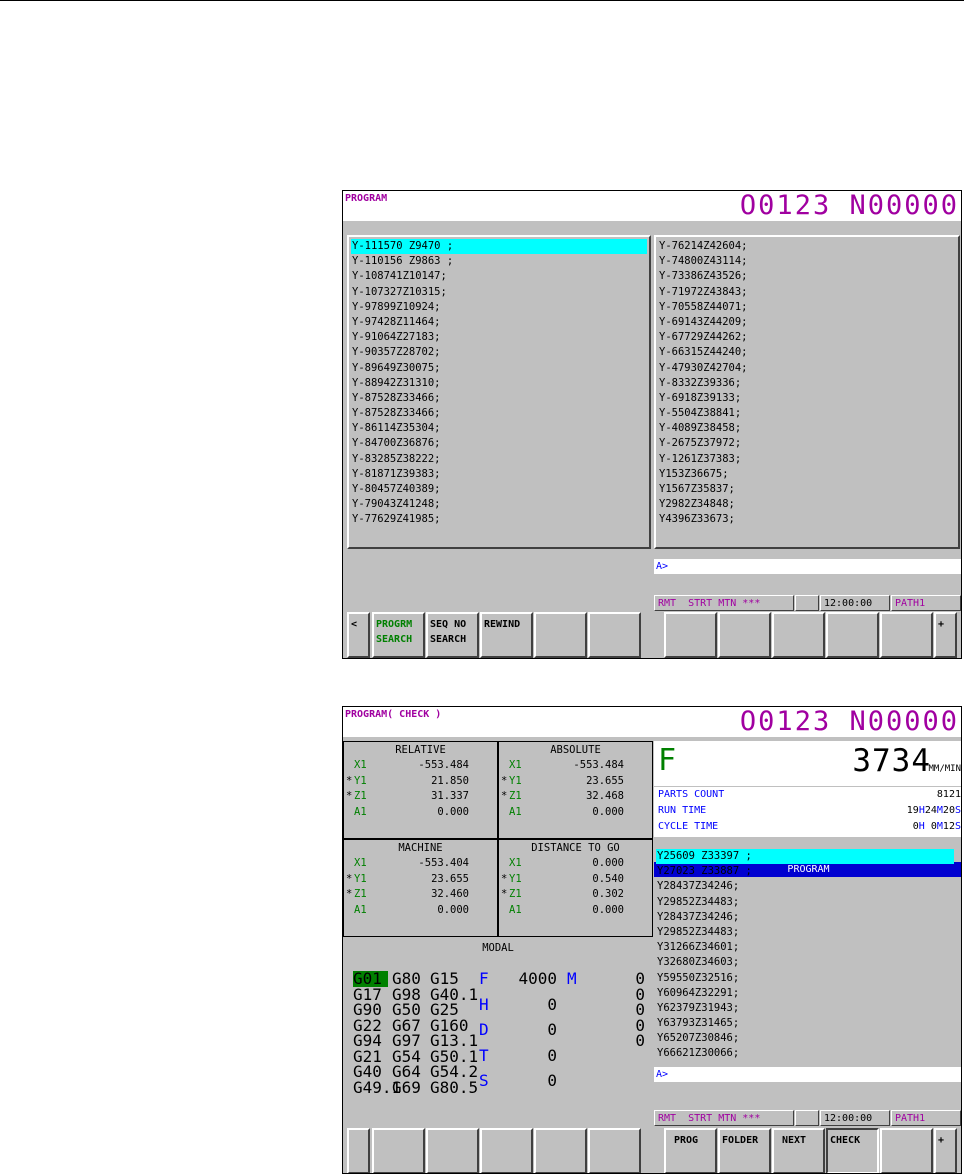  I want to click on program-line: Y-2675Z37972;, so click(807, 443).